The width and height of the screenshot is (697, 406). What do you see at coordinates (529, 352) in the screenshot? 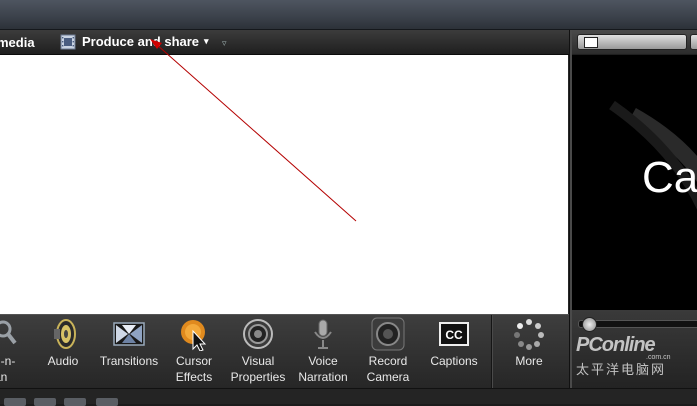
I see `task-more: More` at bounding box center [529, 352].